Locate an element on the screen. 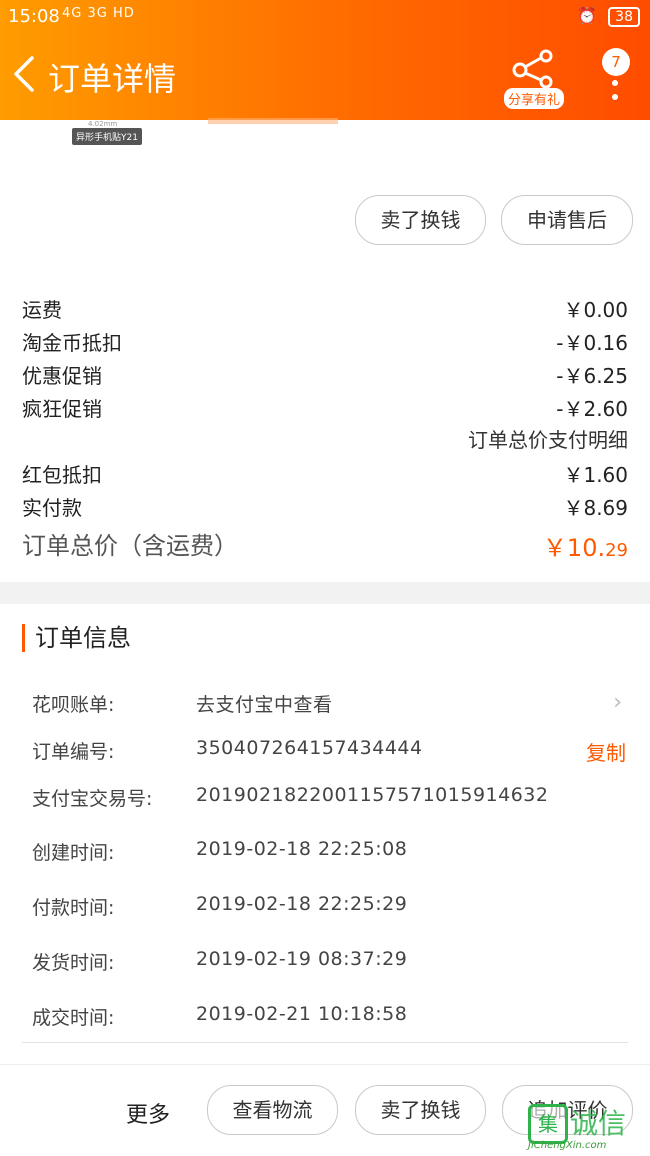 Image resolution: width=650 pixels, height=1156 pixels. more-actions-button: 更多 is located at coordinates (148, 1113).